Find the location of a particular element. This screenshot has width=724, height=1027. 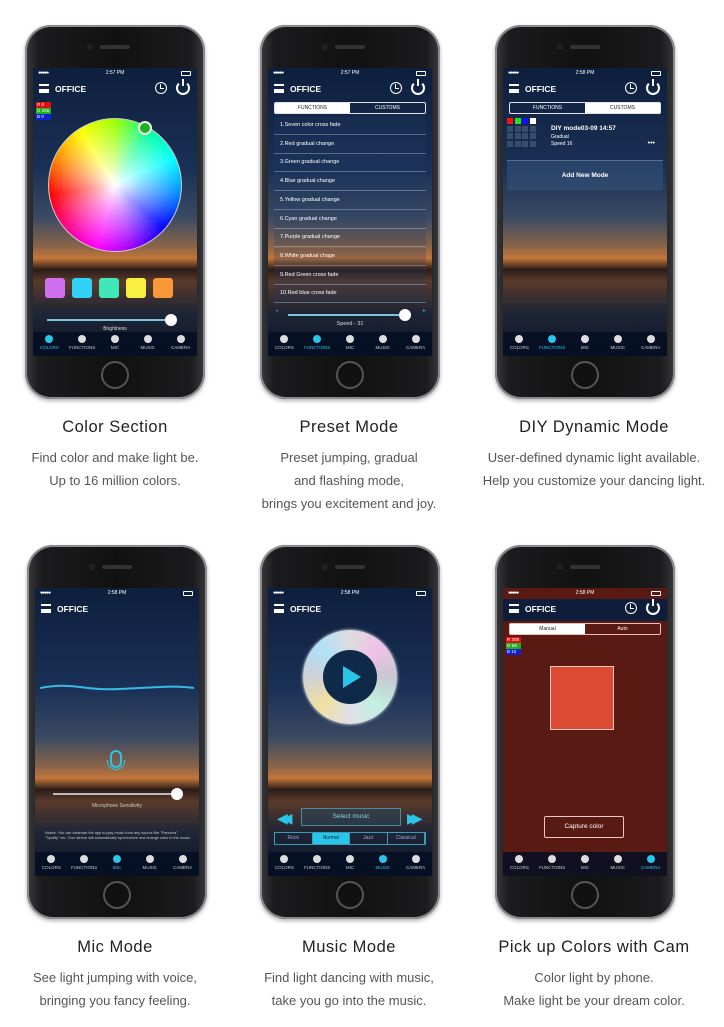

fast-forward-icon: ▶▶ is located at coordinates (414, 818).